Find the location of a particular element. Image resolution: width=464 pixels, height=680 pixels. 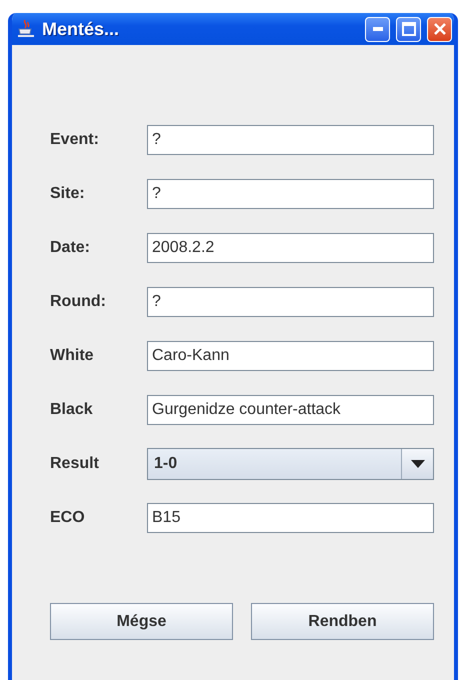

input-field: 2008.2.2 is located at coordinates (290, 248).